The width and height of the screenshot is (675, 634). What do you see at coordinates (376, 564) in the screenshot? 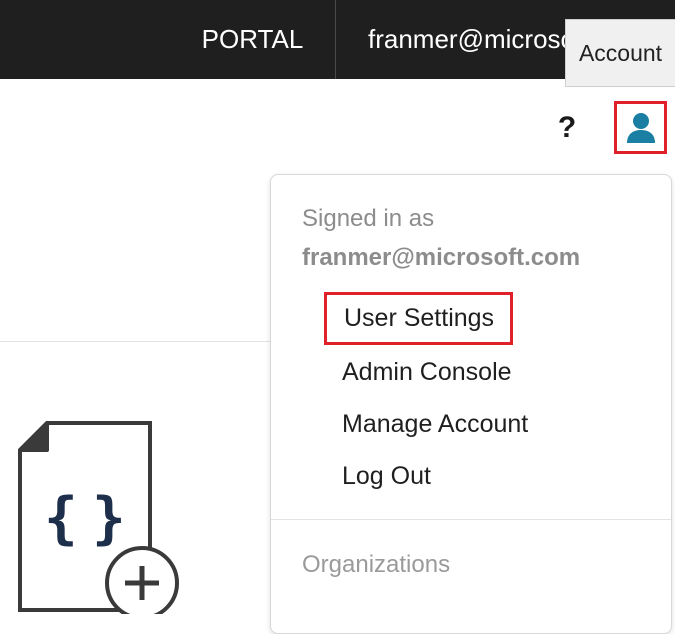
I see `organizations-heading: Organizations` at bounding box center [376, 564].